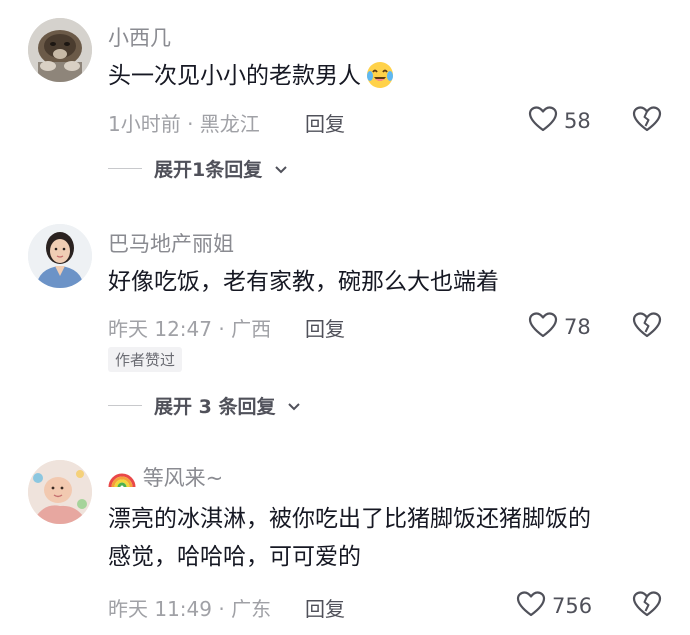 The height and width of the screenshot is (635, 690). I want to click on comment-meta: 昨天 12:47 · 广西, so click(190, 329).